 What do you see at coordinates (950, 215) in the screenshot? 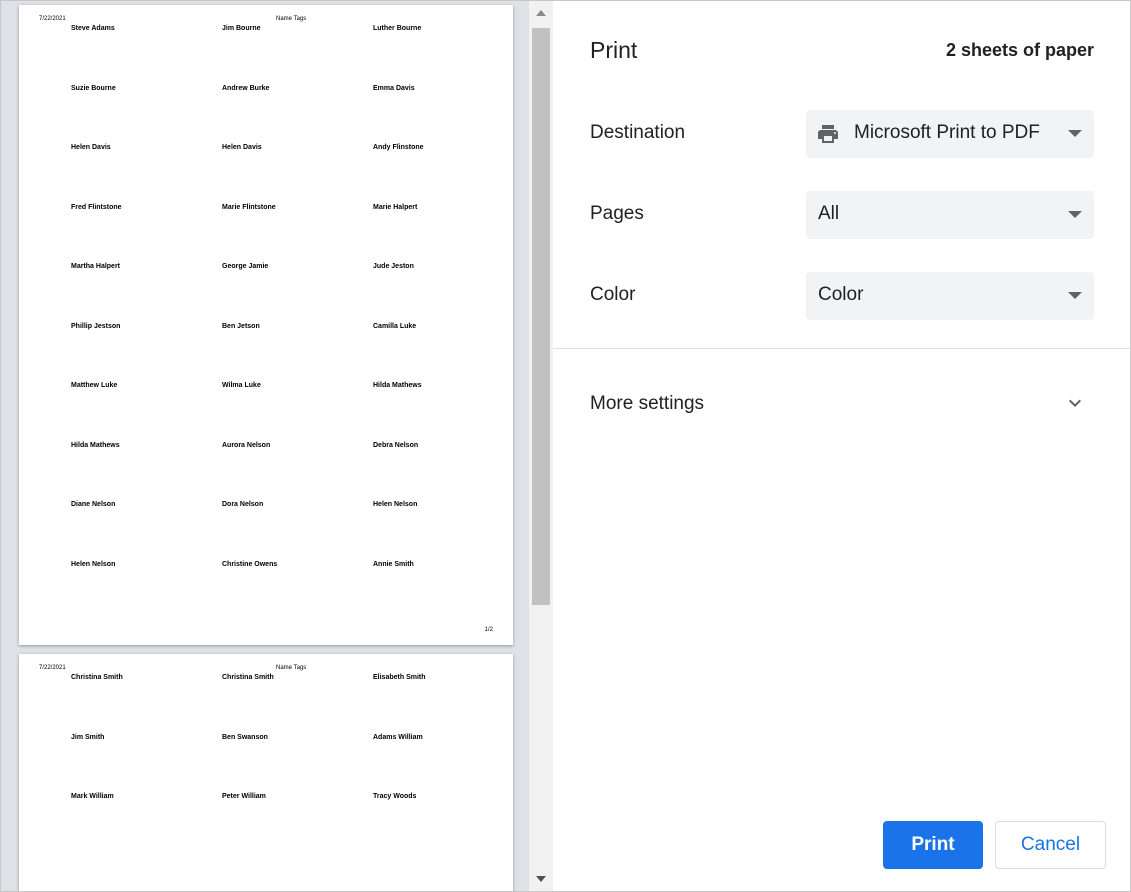
I see `pages-select: All` at bounding box center [950, 215].